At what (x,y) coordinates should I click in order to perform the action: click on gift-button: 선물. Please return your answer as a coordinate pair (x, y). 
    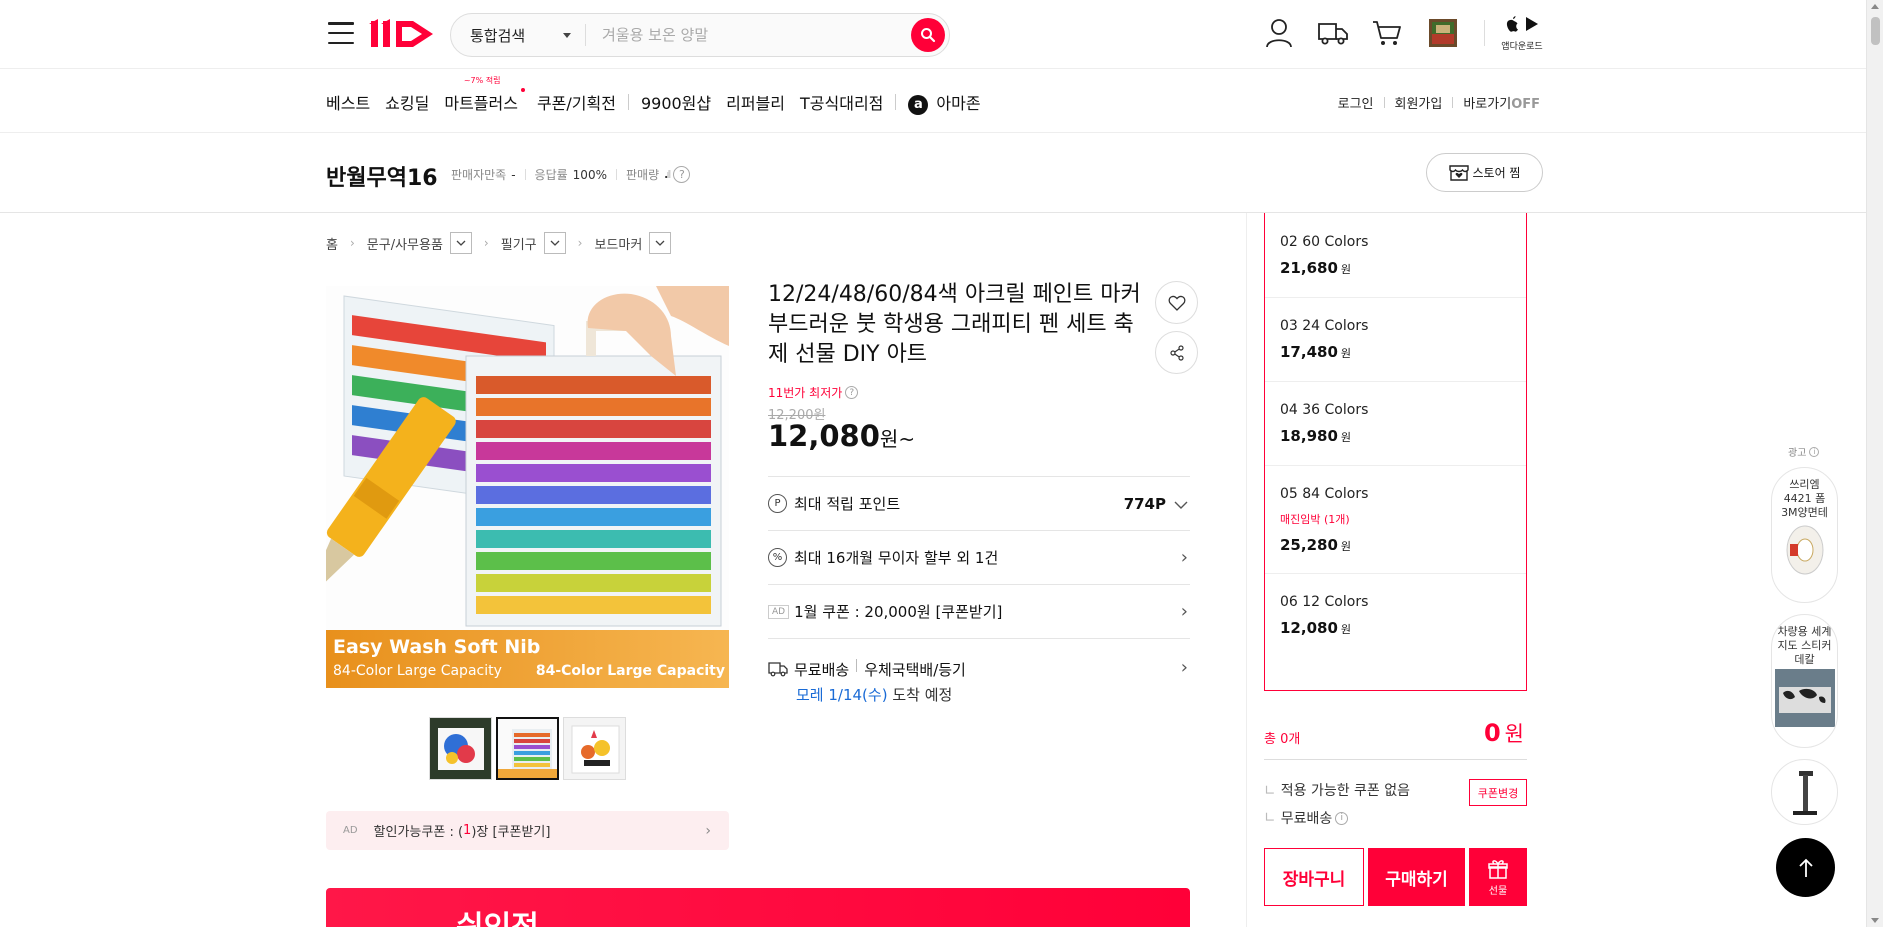
    Looking at the image, I should click on (1498, 877).